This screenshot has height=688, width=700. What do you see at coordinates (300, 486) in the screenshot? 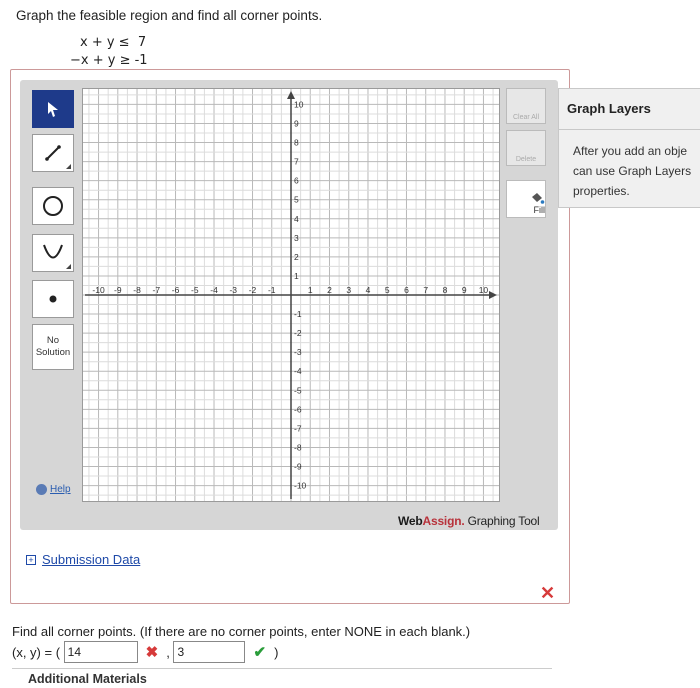
I see `y-tick-label: -10` at bounding box center [300, 486].